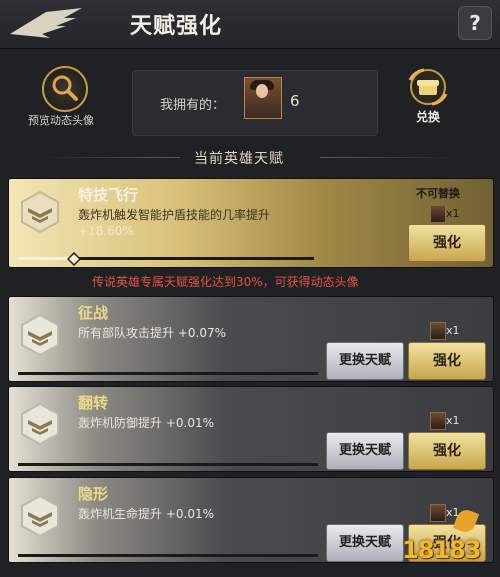 This screenshot has height=577, width=500. What do you see at coordinates (390, 157) in the screenshot?
I see `section-divider-right` at bounding box center [390, 157].